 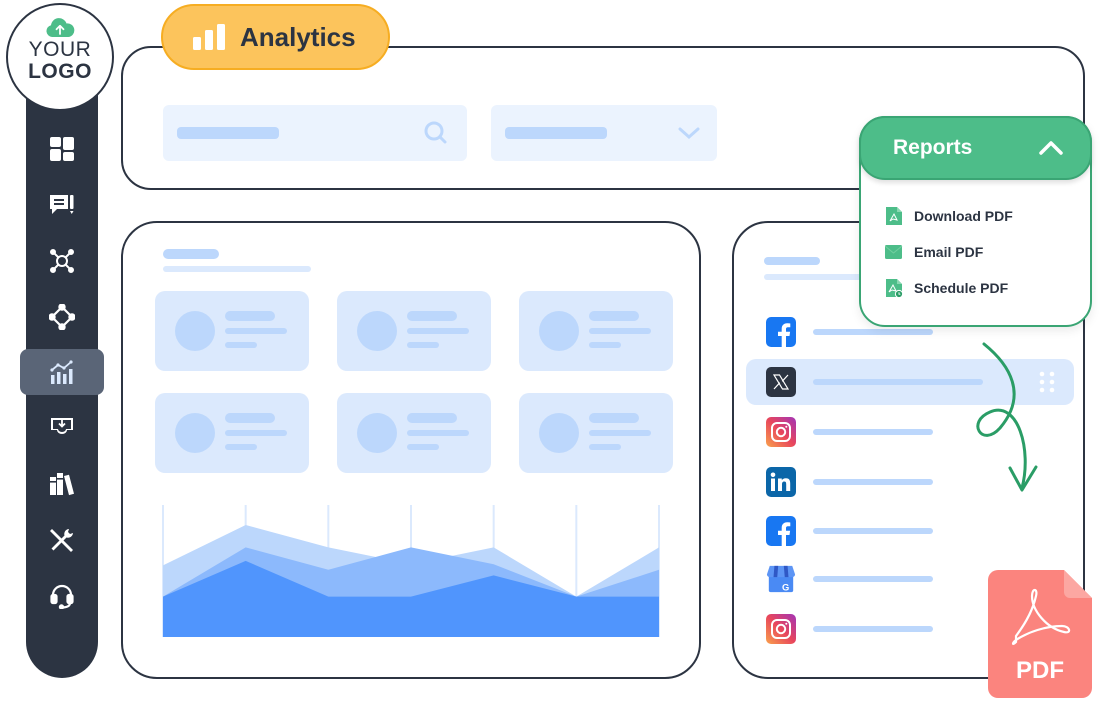 I want to click on svg-text: G, so click(x=785, y=587).